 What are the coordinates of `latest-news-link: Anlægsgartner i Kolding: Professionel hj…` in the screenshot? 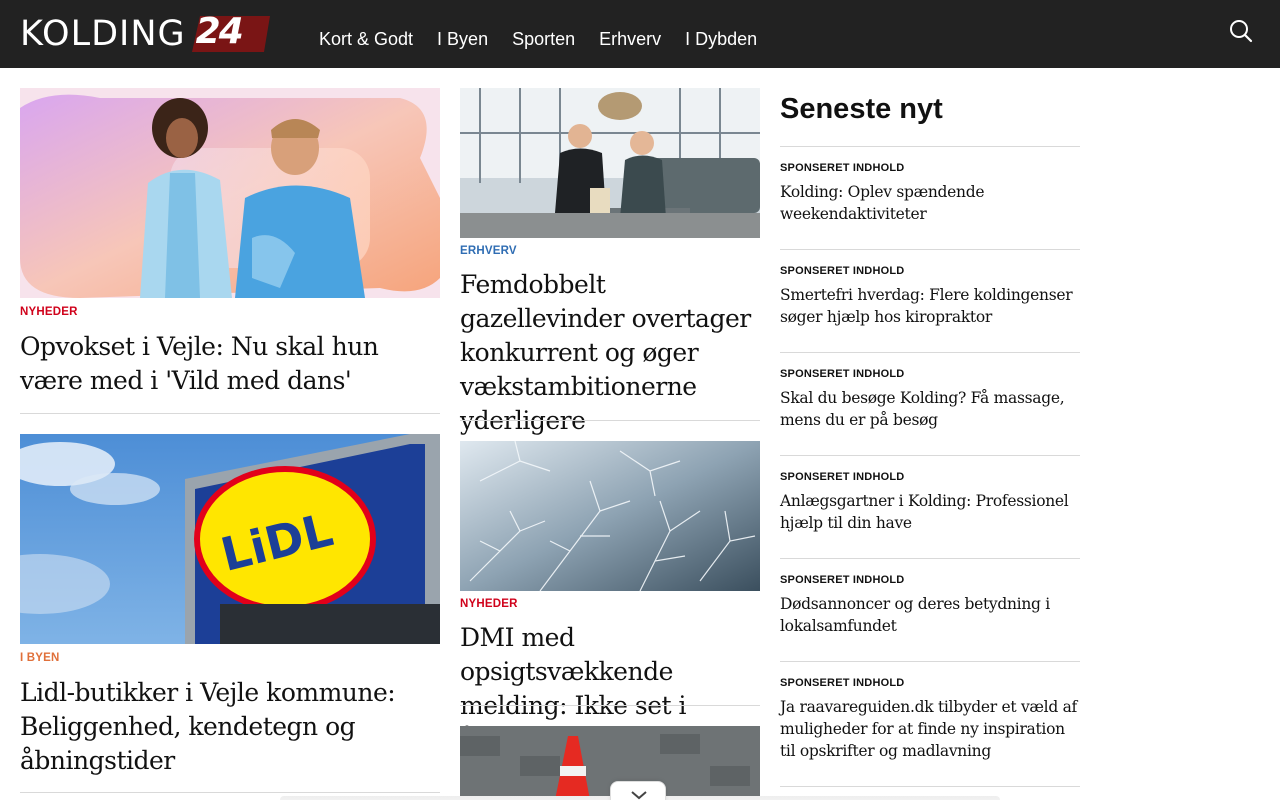 It's located at (930, 512).